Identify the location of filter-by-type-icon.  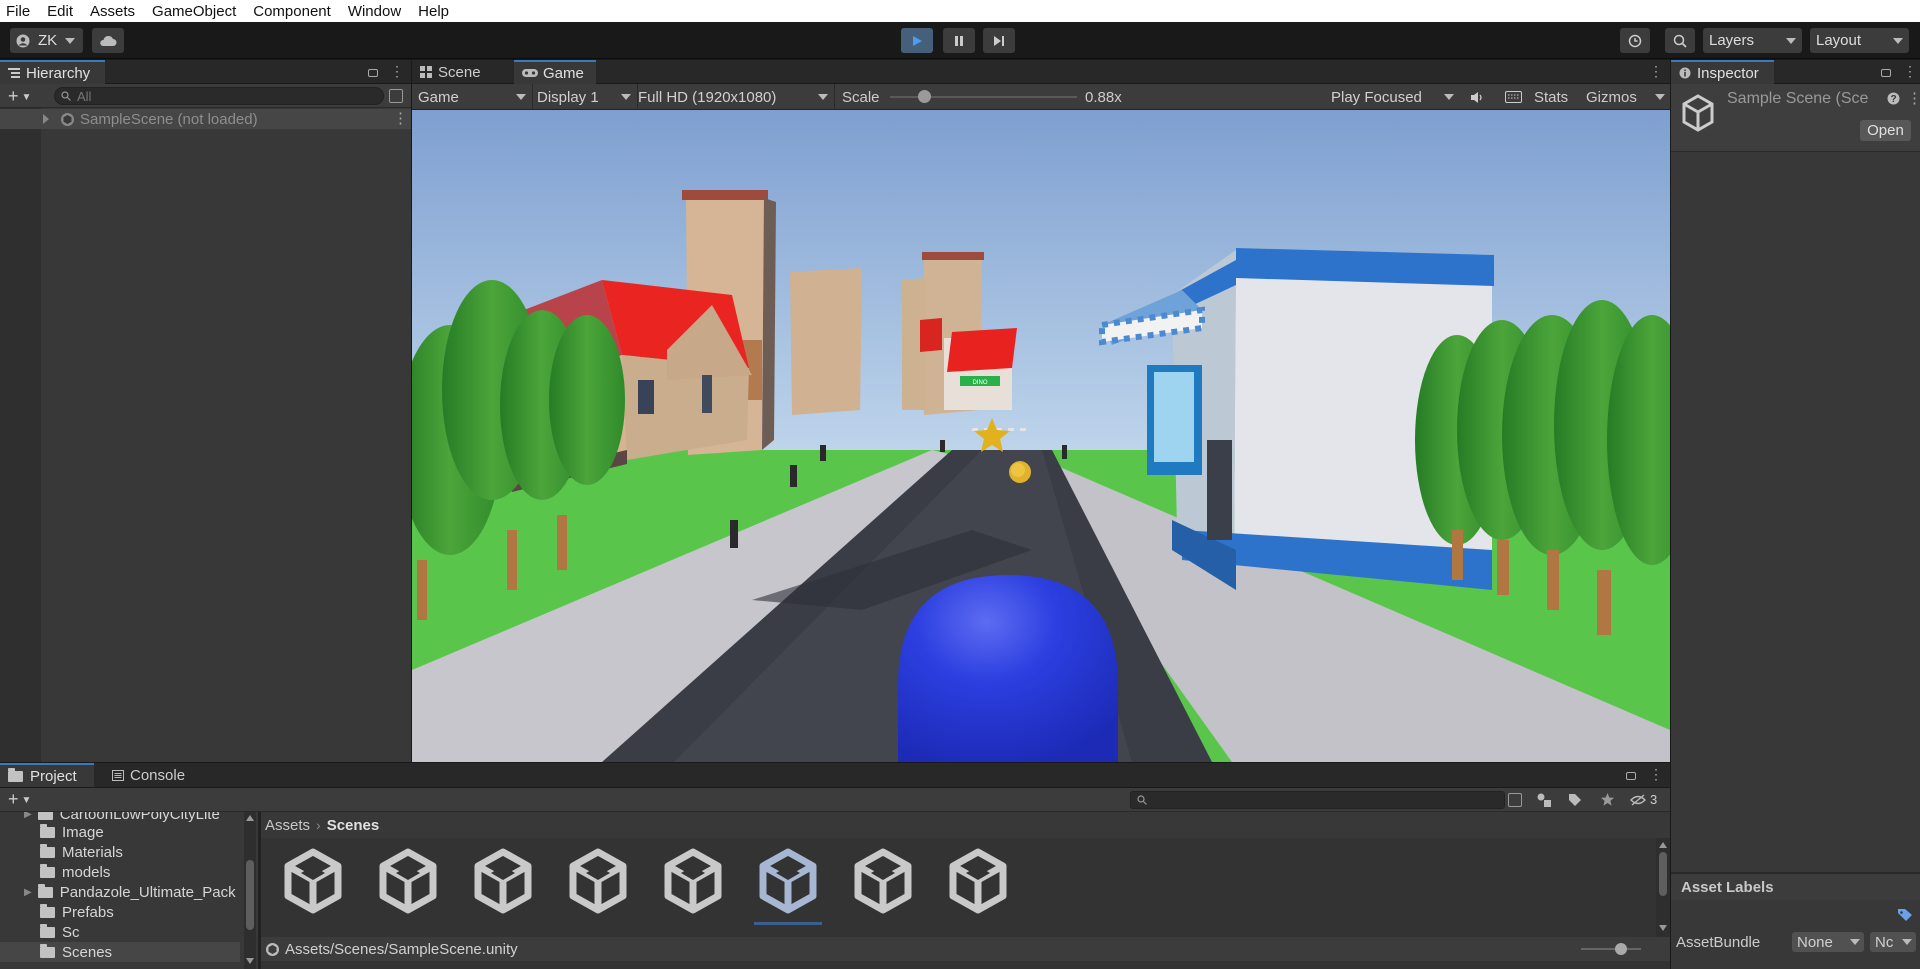
(1544, 800).